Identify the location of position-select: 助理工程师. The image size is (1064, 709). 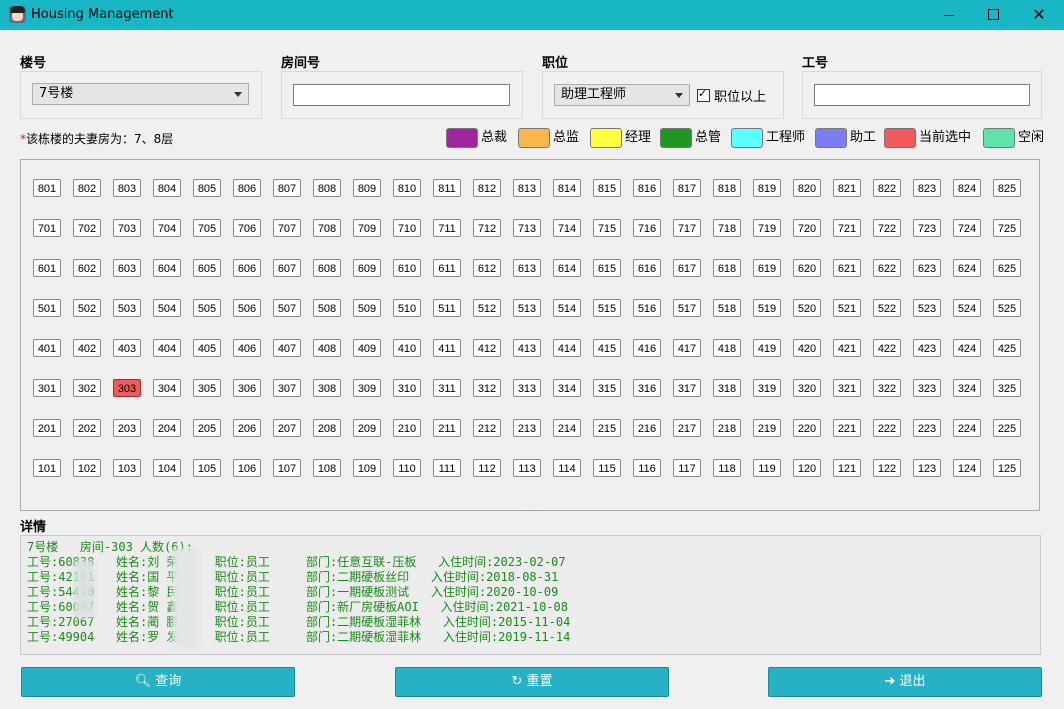
(622, 95).